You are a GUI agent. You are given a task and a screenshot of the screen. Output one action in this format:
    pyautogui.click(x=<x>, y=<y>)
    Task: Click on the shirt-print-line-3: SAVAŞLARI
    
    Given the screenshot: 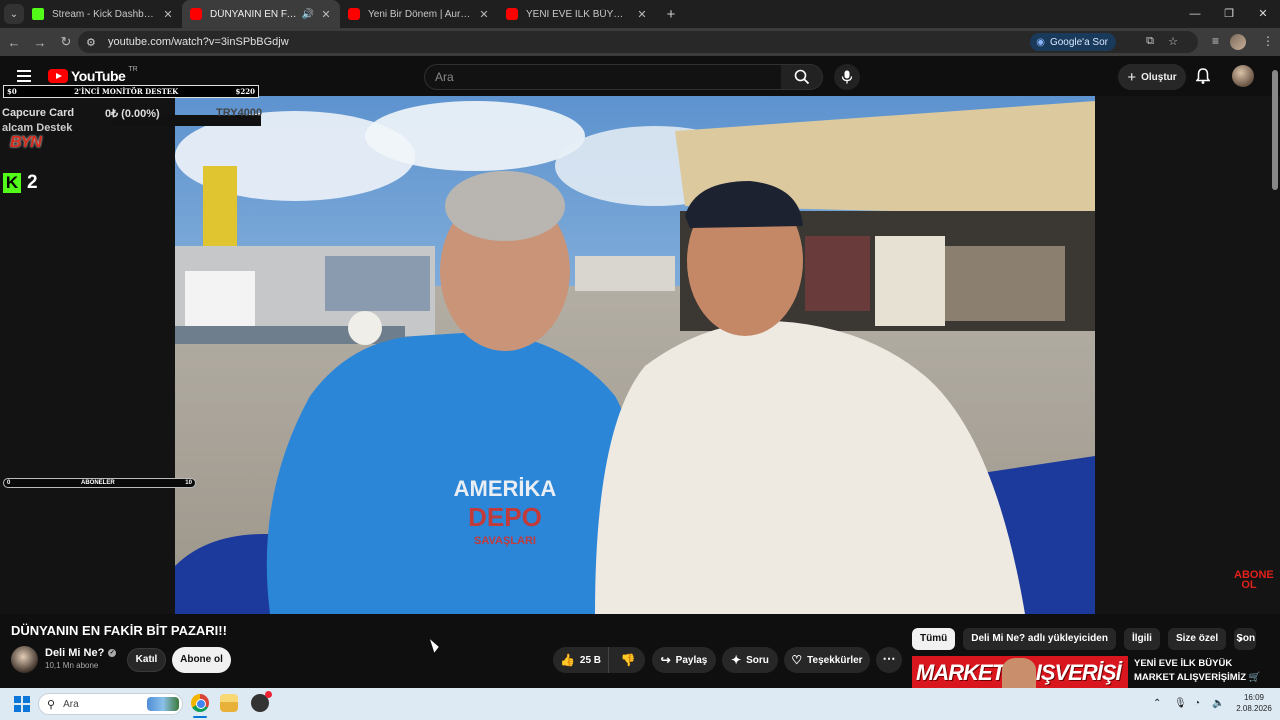 What is the action you would take?
    pyautogui.click(x=505, y=541)
    